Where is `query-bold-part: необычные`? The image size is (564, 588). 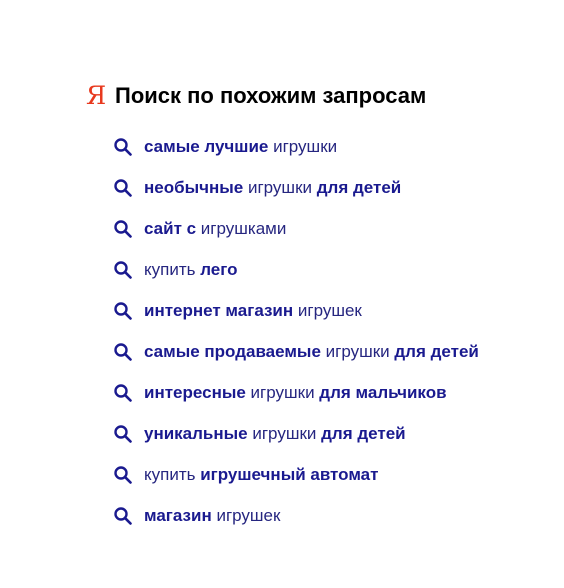
query-bold-part: необычные is located at coordinates (194, 187).